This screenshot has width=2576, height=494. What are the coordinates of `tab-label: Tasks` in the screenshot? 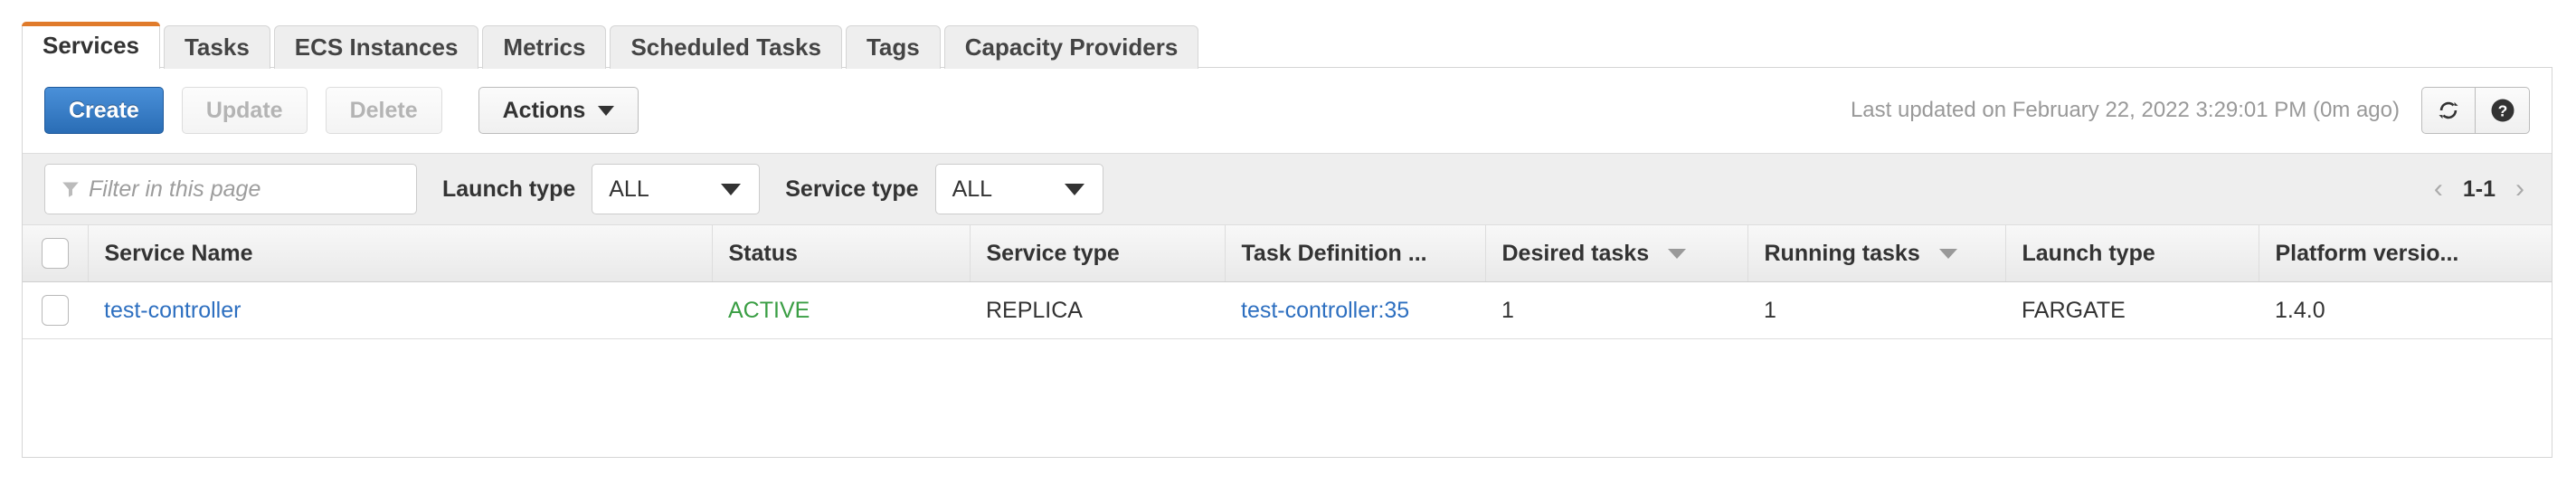 It's located at (217, 47).